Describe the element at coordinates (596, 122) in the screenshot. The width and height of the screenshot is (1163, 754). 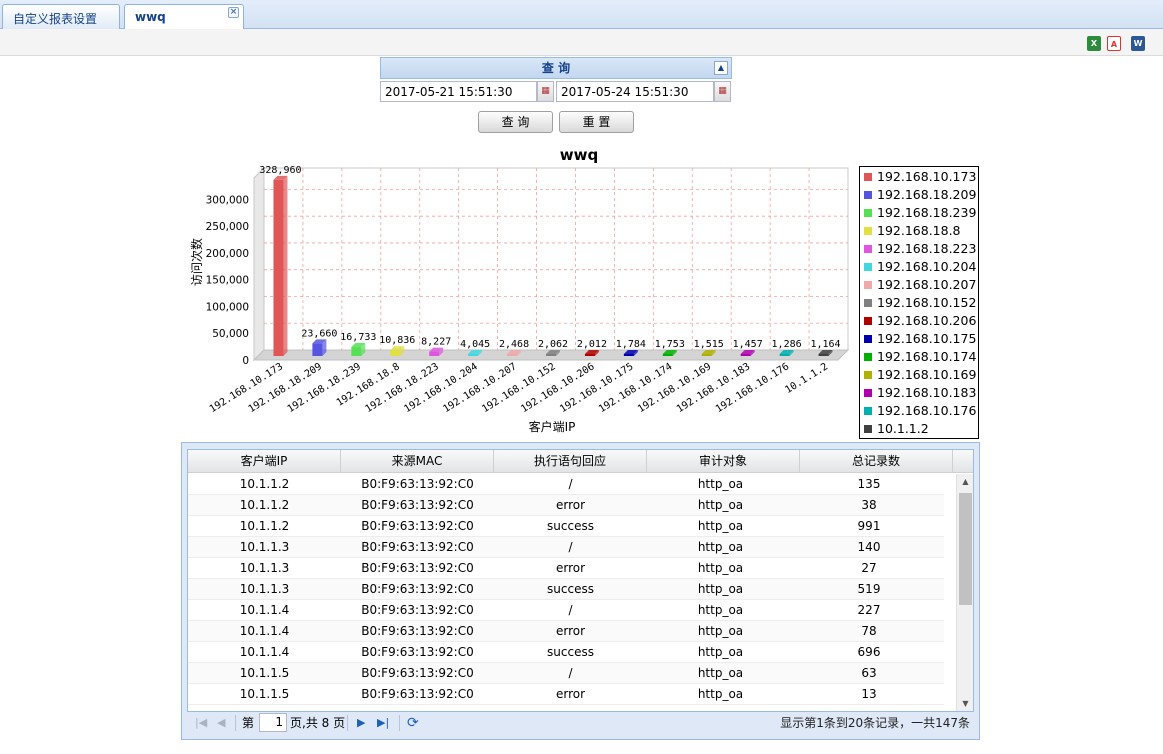
I see `reset-button: 重 置` at that location.